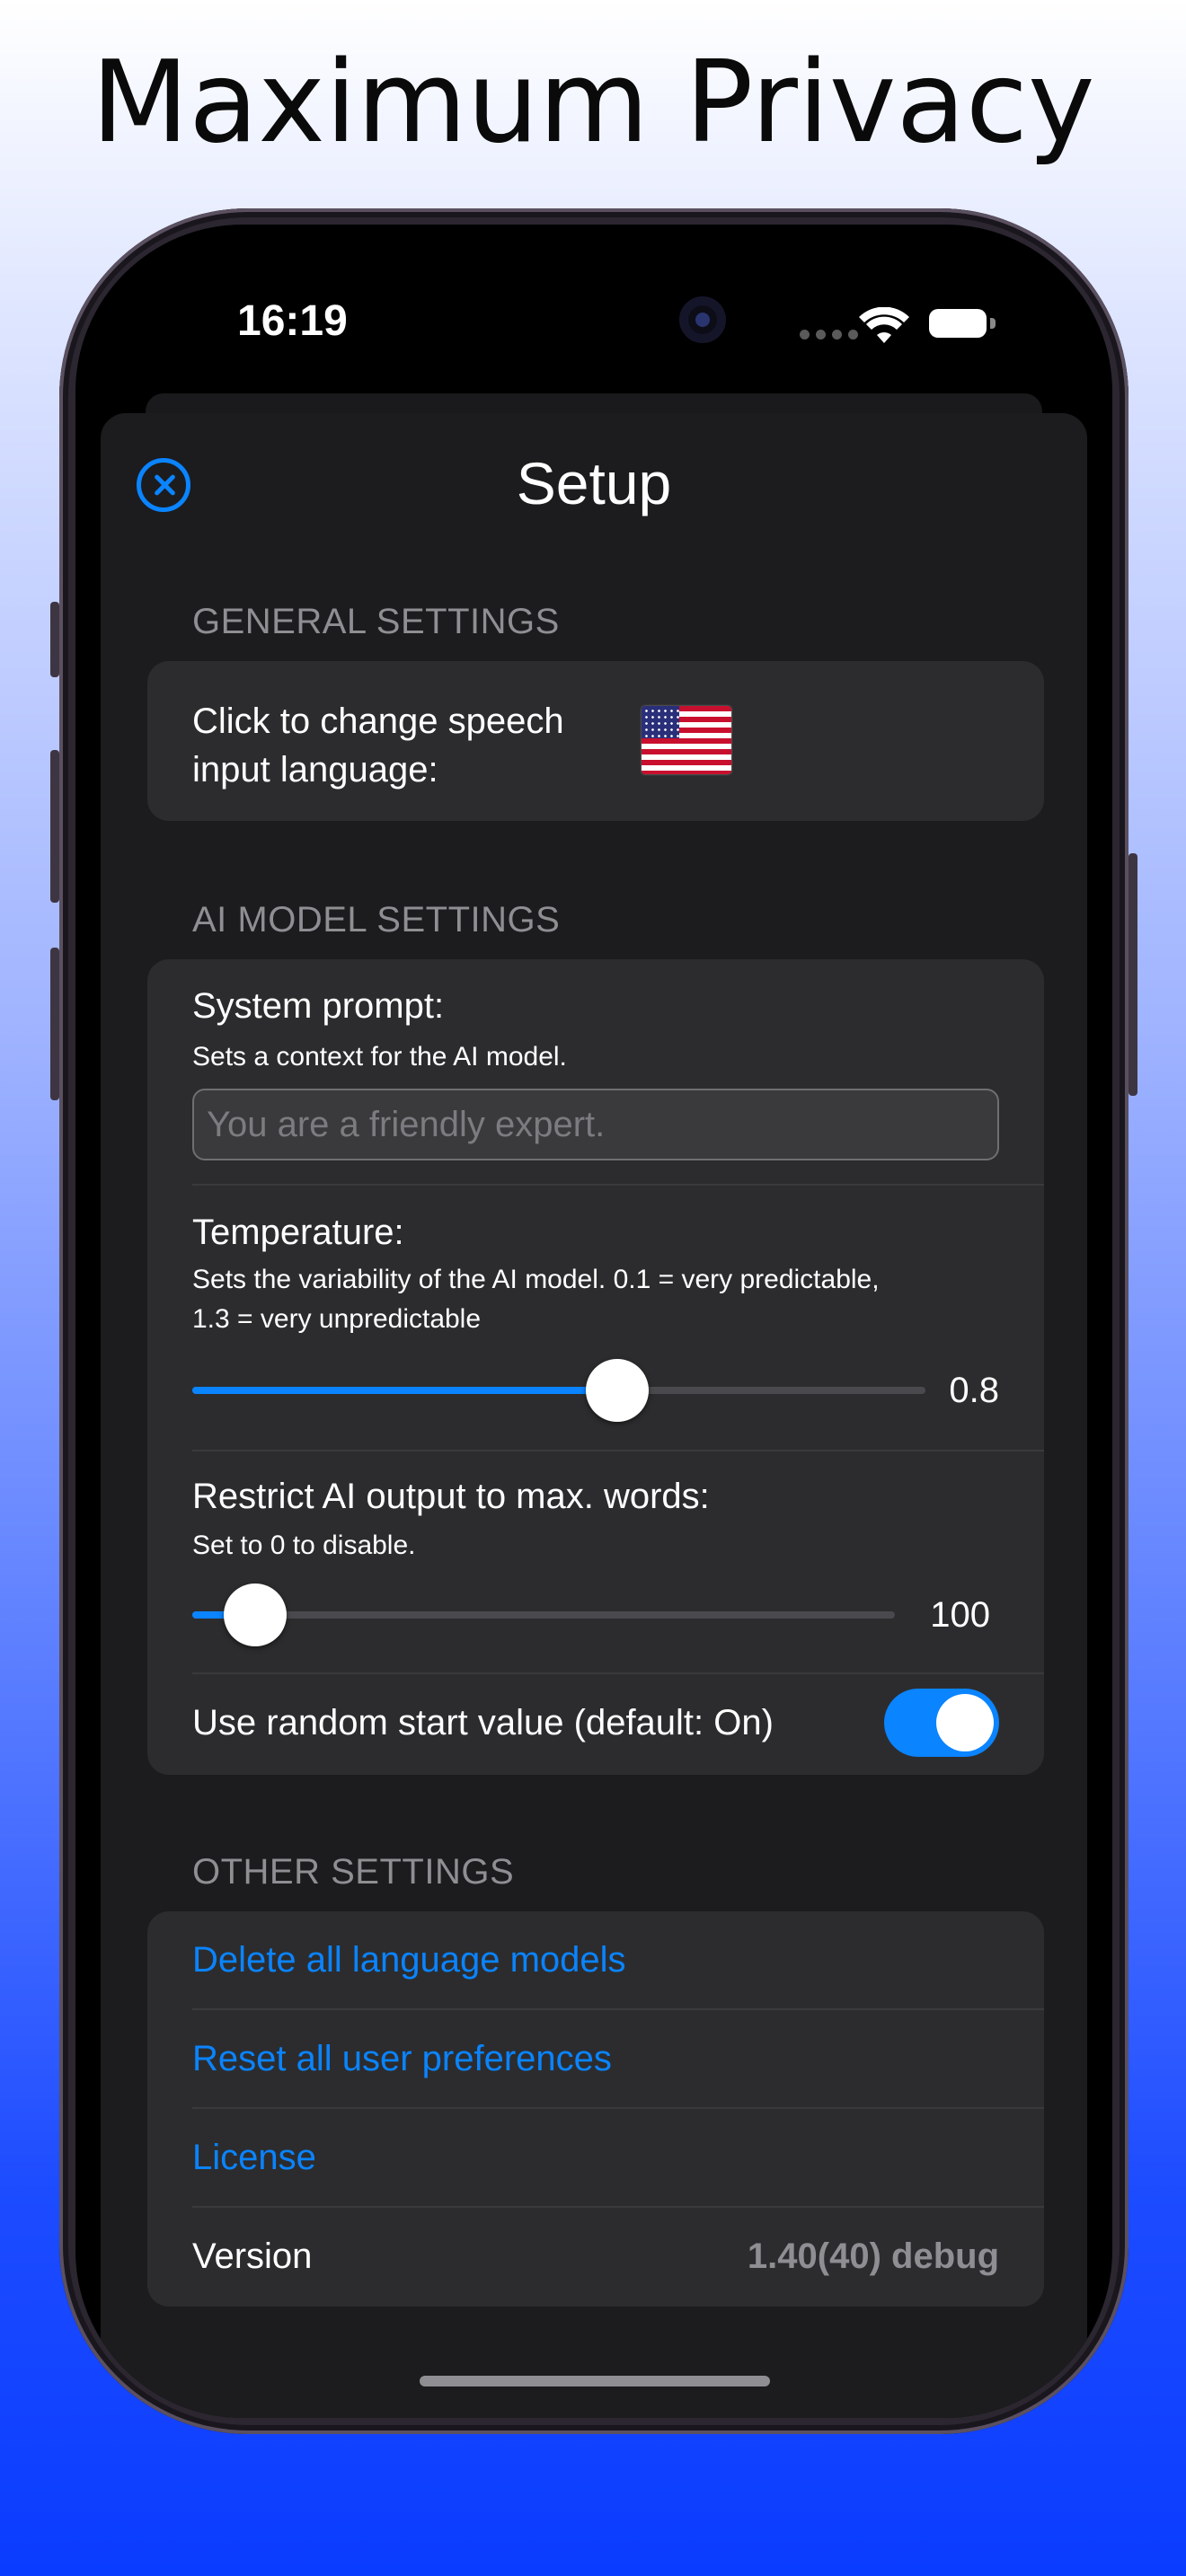 The width and height of the screenshot is (1186, 2576). I want to click on wifi-icon, so click(884, 325).